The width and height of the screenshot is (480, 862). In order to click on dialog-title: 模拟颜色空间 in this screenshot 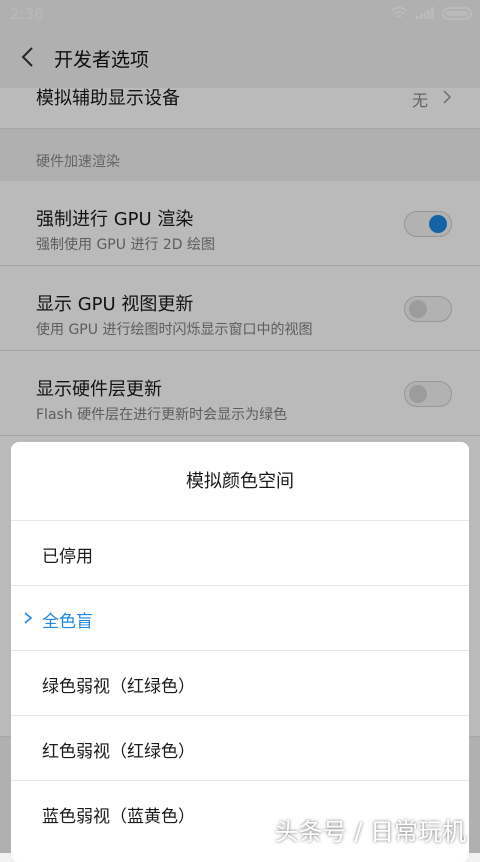, I will do `click(240, 481)`.